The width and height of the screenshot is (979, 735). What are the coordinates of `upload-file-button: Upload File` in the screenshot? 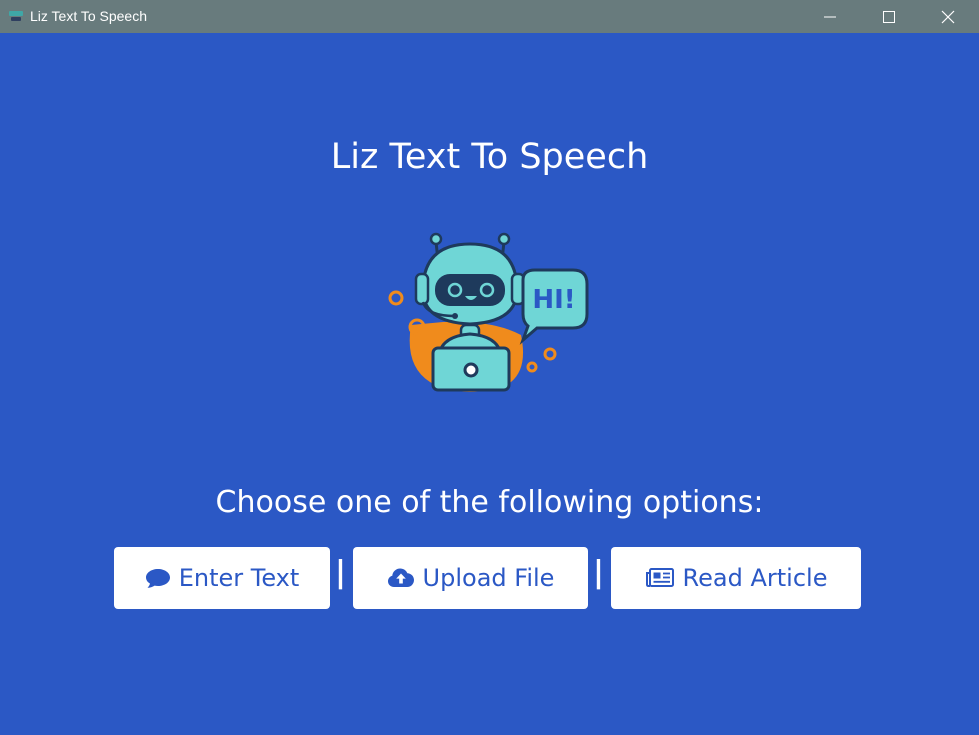 It's located at (470, 578).